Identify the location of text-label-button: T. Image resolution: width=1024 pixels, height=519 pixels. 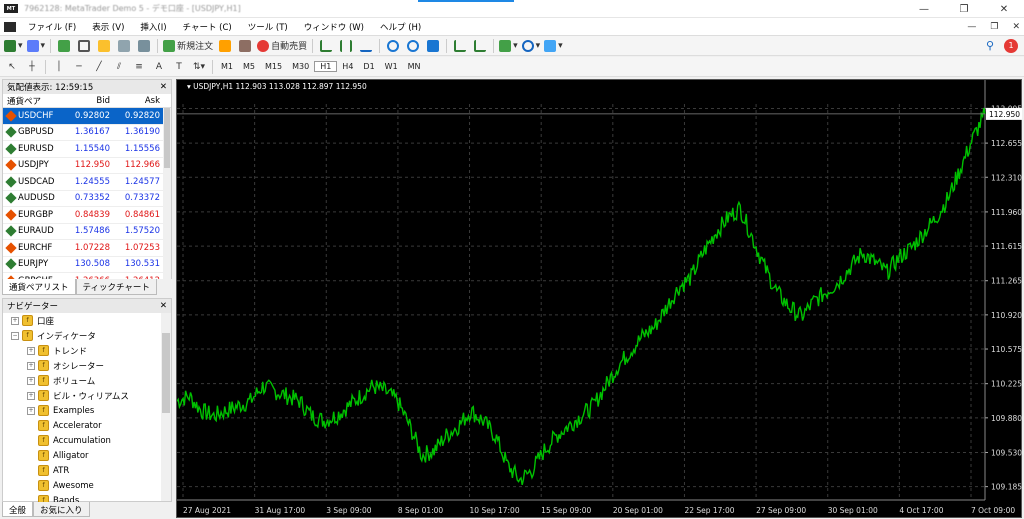
(179, 67).